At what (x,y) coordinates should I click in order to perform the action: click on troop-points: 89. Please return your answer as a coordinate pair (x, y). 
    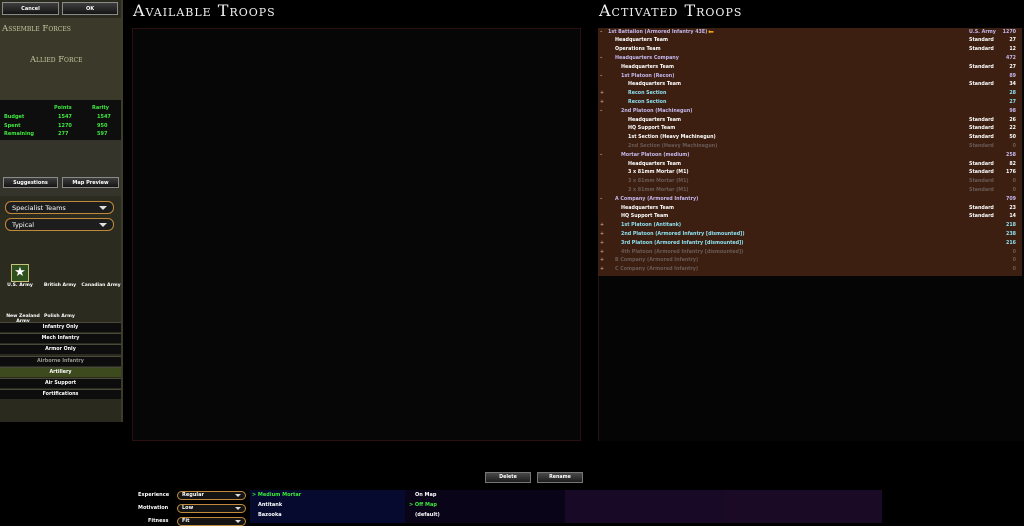
    Looking at the image, I should click on (1012, 76).